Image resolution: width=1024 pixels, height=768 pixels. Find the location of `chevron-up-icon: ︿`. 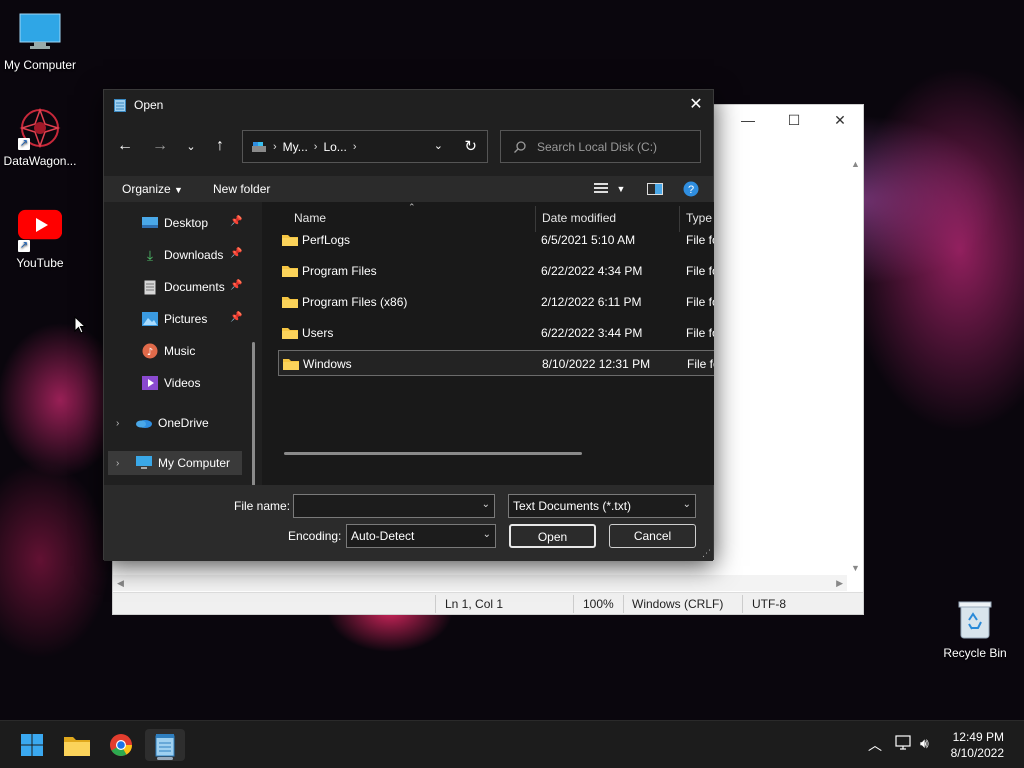

chevron-up-icon: ︿ is located at coordinates (875, 745).